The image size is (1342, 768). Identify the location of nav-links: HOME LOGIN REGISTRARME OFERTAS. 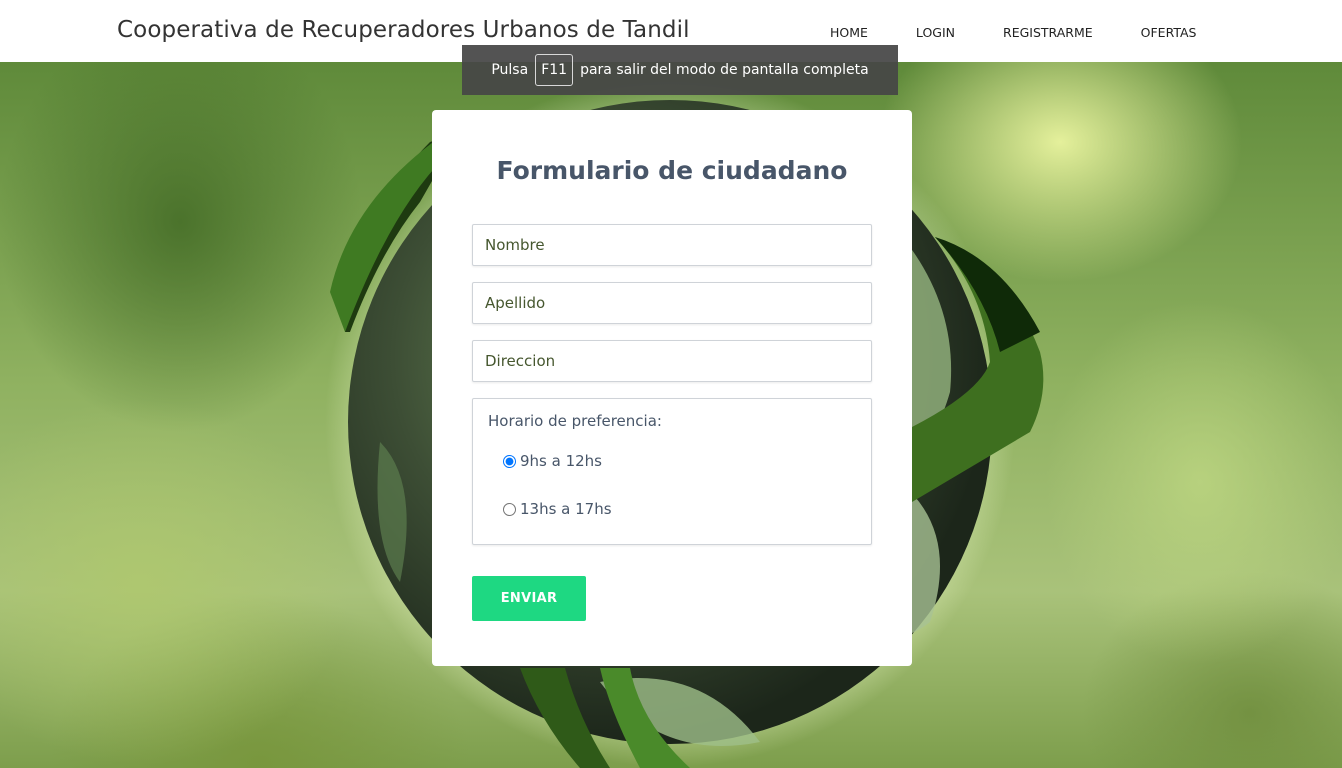
(1013, 32).